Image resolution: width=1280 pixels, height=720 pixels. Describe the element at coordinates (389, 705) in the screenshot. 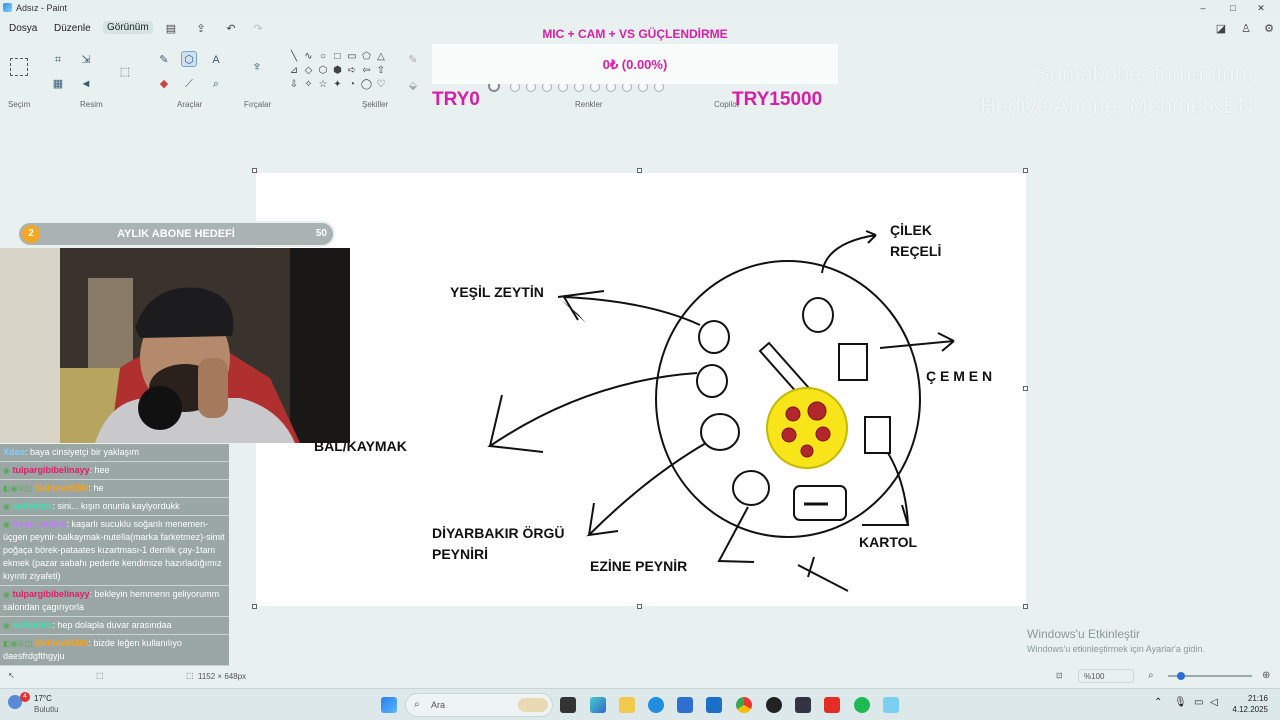

I see `start-icon` at that location.